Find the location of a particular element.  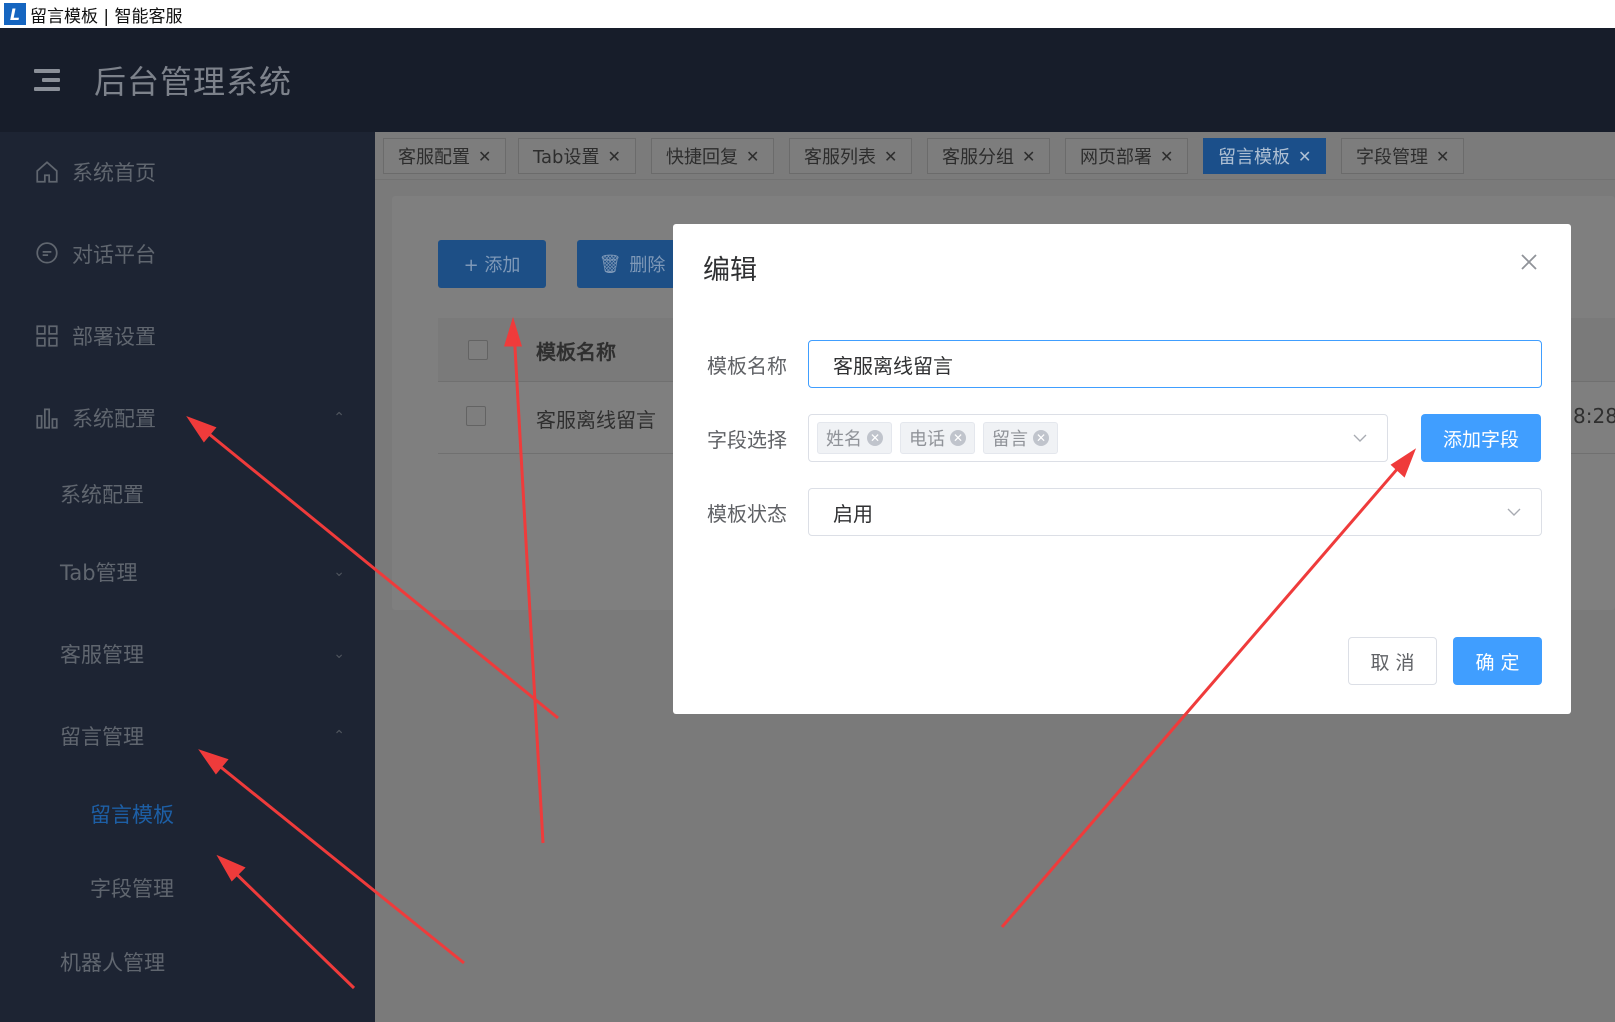

add-field-button: 添加字段 is located at coordinates (1481, 438).